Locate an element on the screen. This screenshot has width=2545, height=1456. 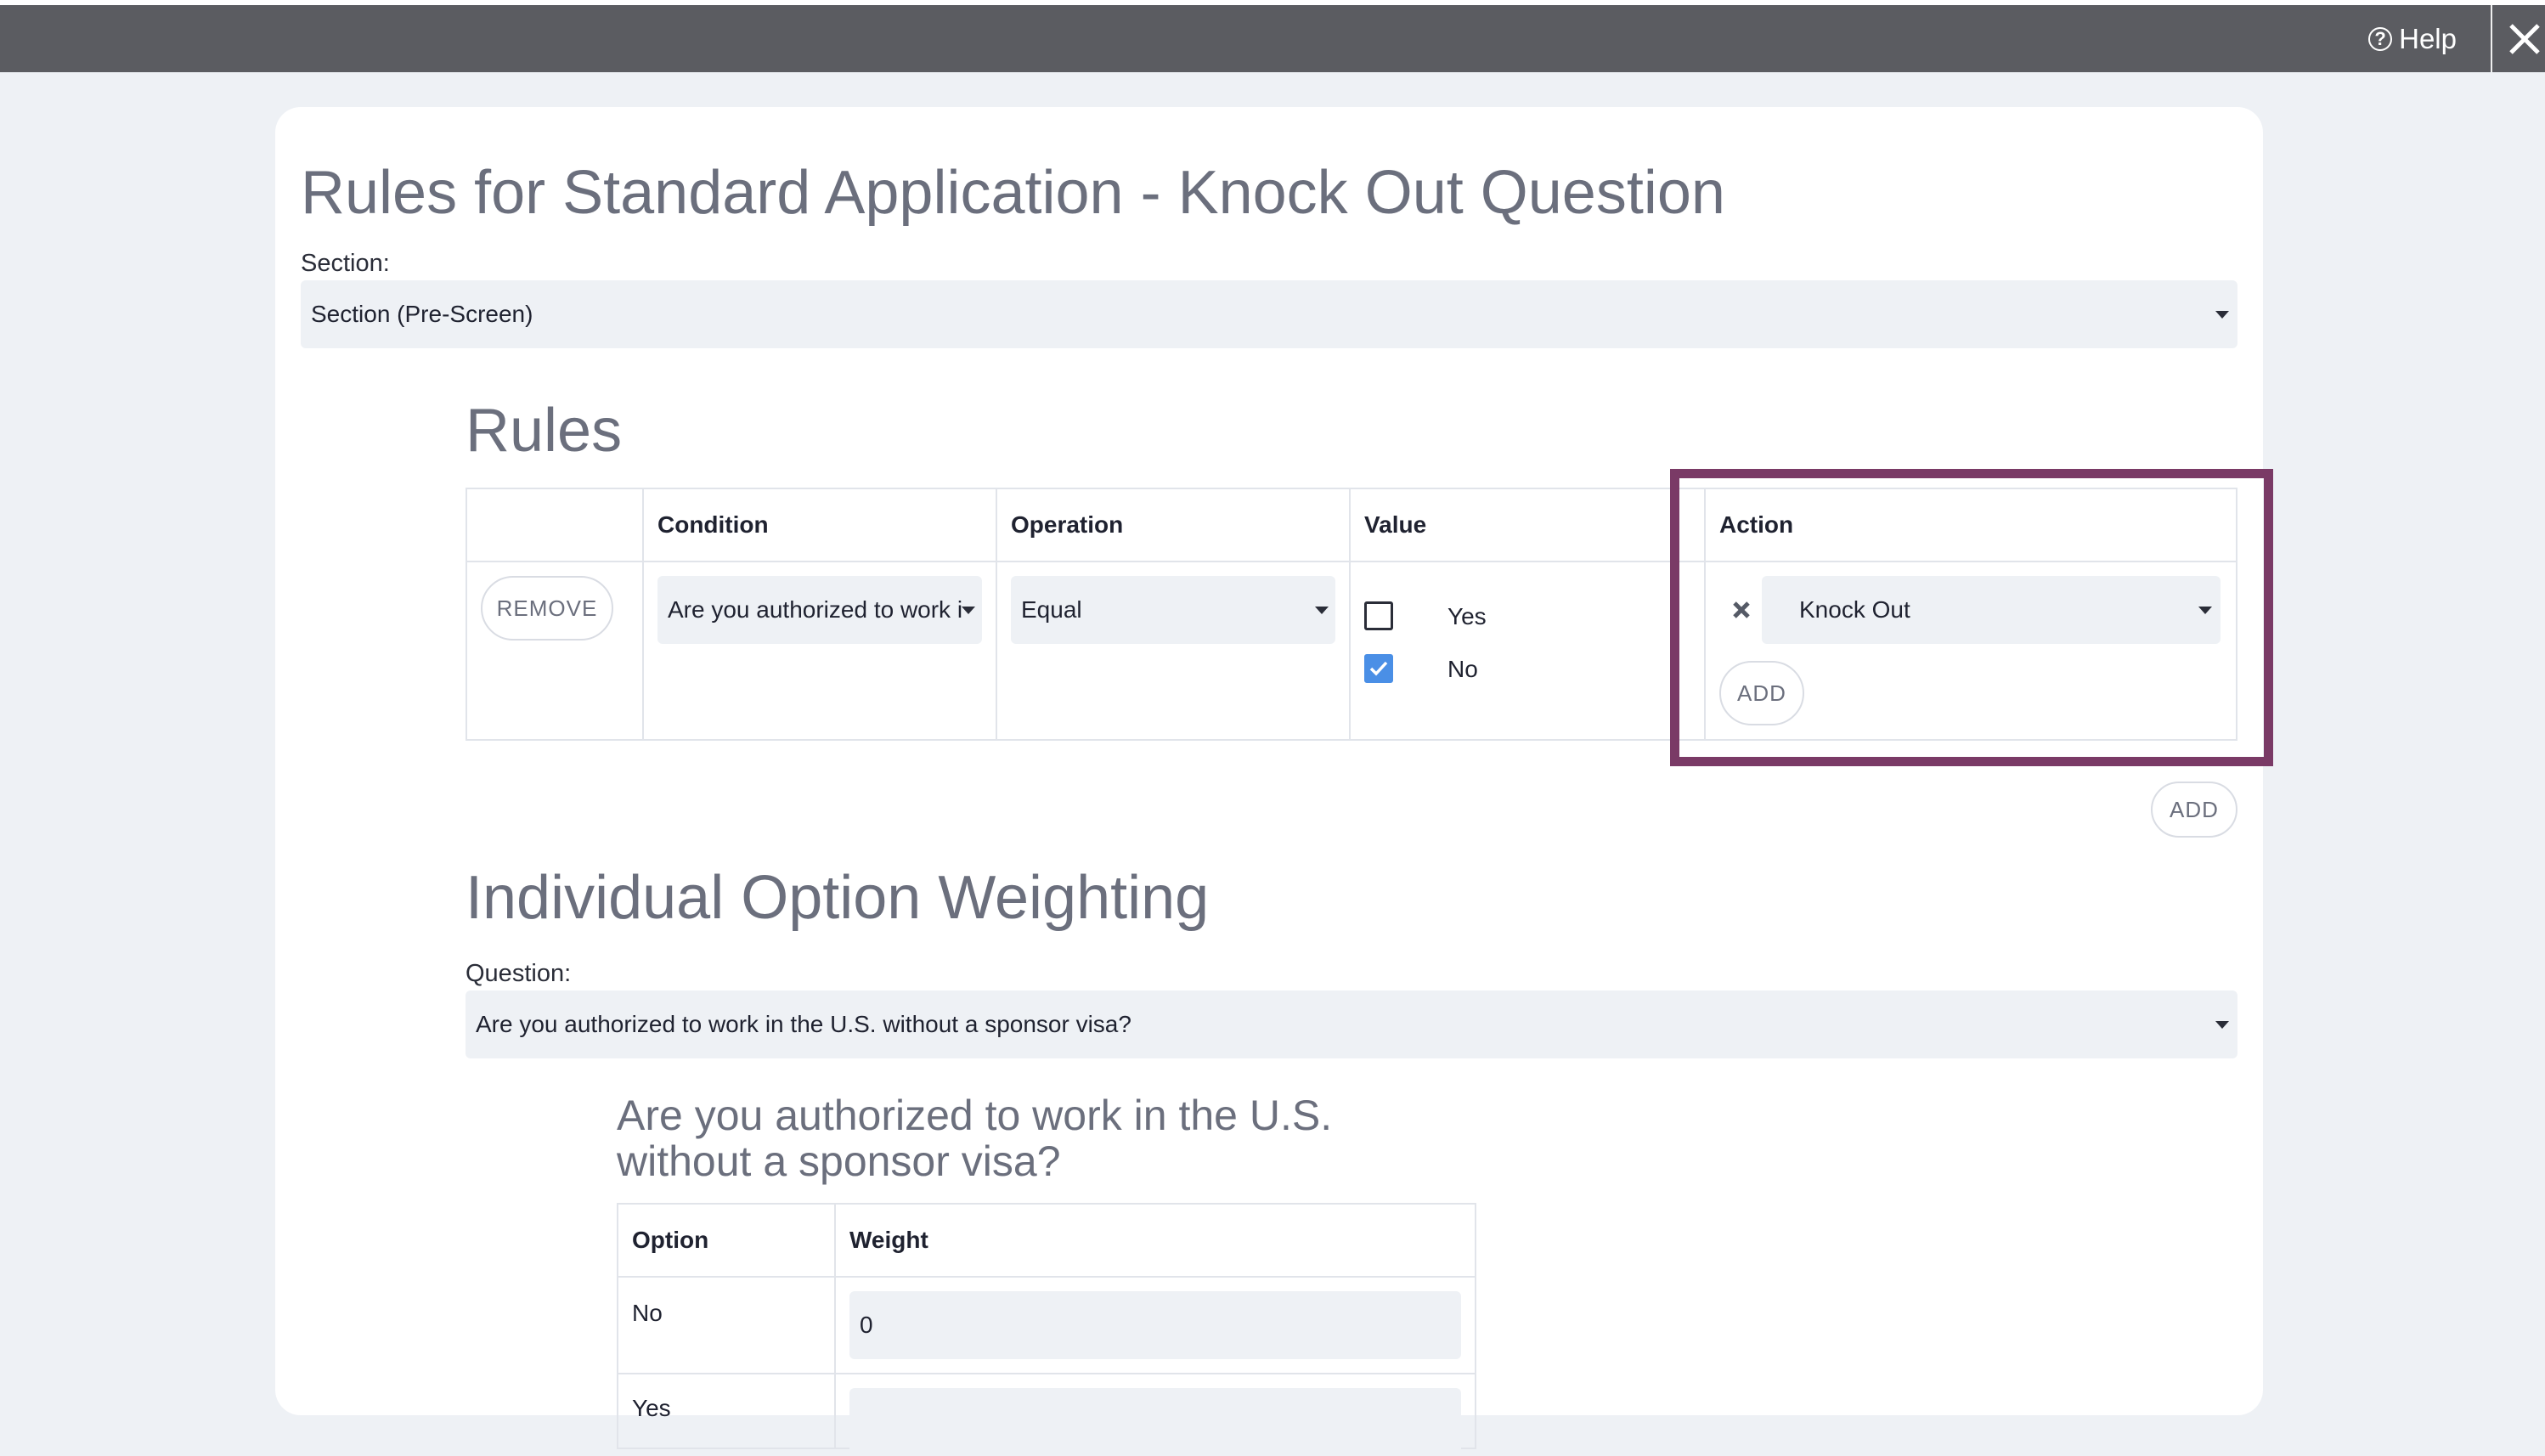
weight-input: 0 is located at coordinates (1155, 1325).